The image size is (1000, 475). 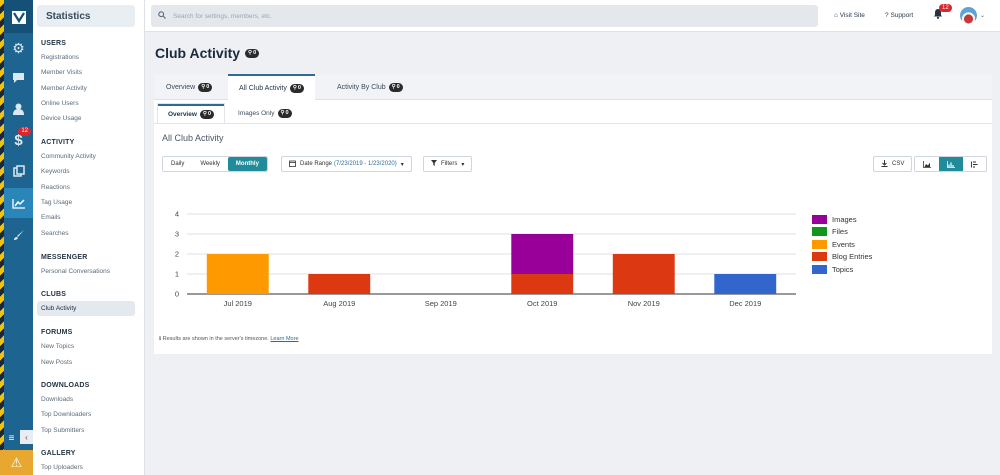 What do you see at coordinates (573, 123) in the screenshot?
I see `divider` at bounding box center [573, 123].